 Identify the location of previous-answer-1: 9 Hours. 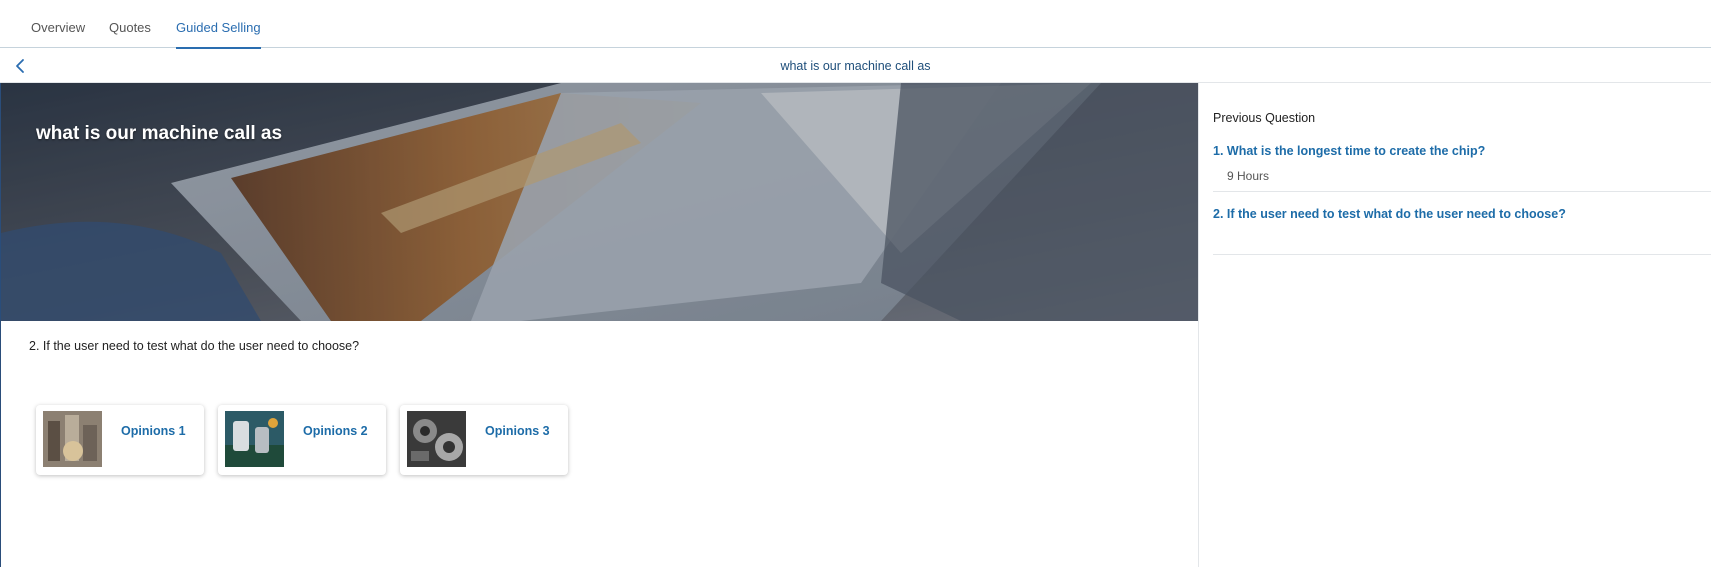
(1248, 176).